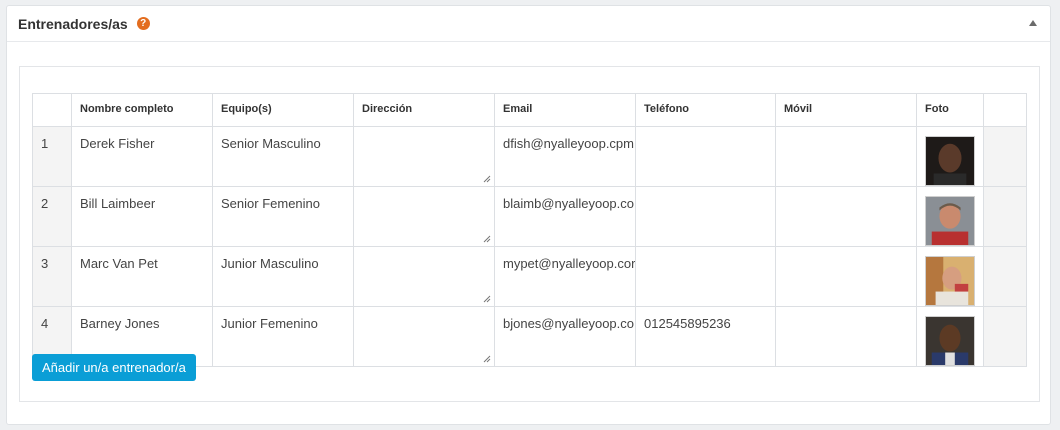 Image resolution: width=1060 pixels, height=430 pixels. I want to click on row-number-header, so click(52, 110).